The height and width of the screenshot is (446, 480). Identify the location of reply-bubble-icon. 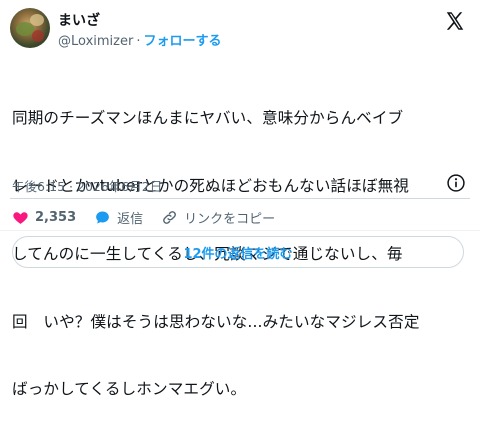
(102, 217).